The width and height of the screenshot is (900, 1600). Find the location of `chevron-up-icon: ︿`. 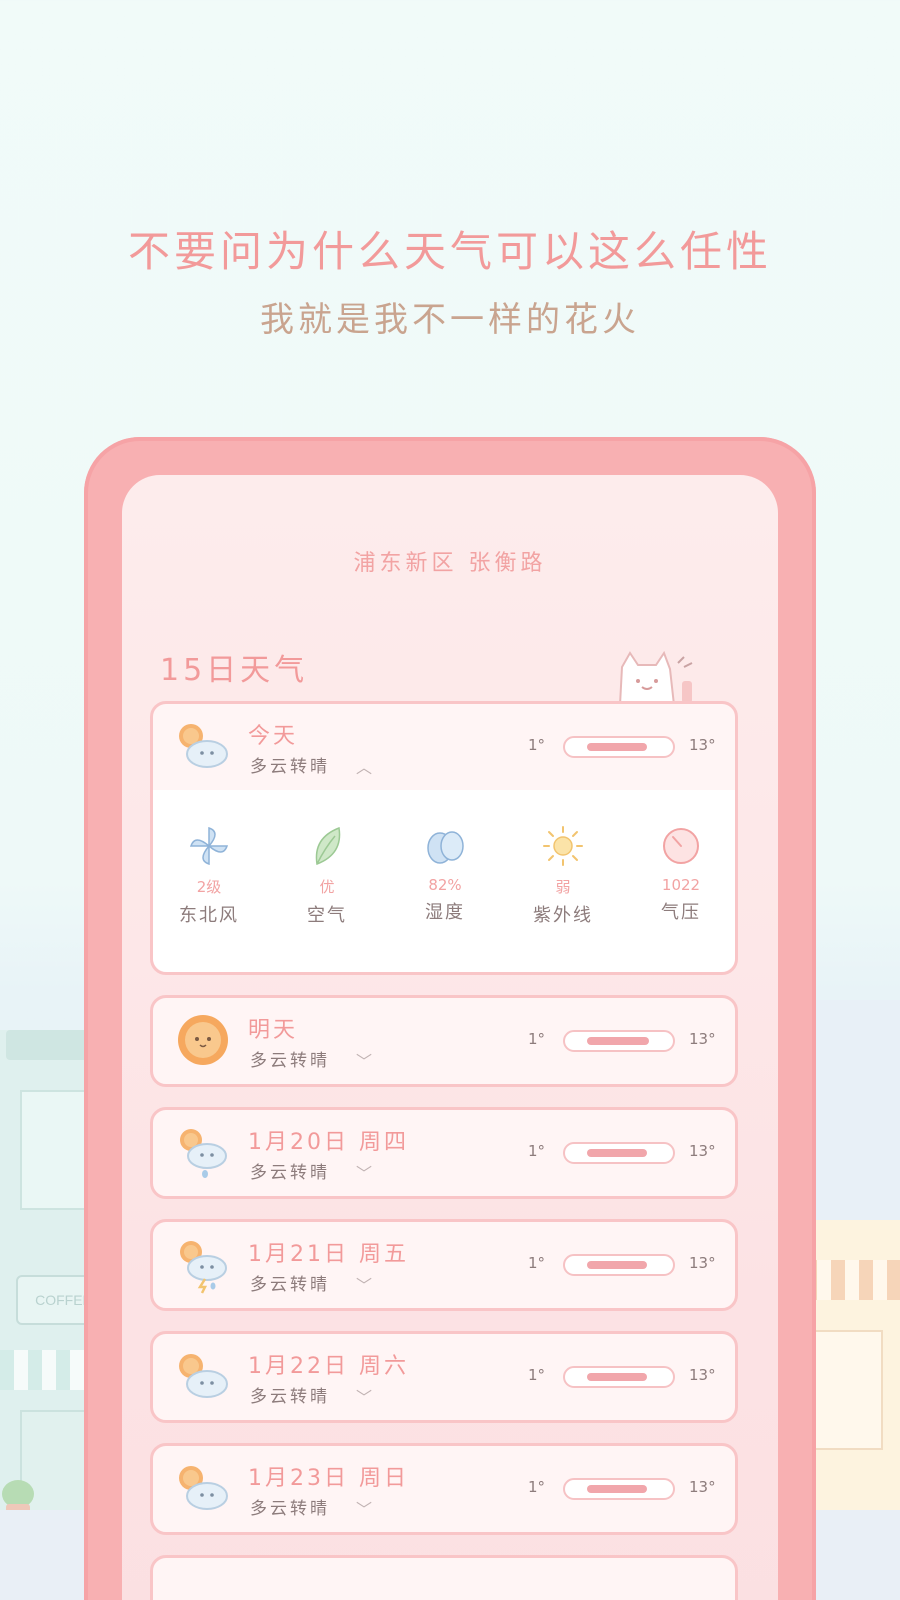

chevron-up-icon: ︿ is located at coordinates (364, 766).